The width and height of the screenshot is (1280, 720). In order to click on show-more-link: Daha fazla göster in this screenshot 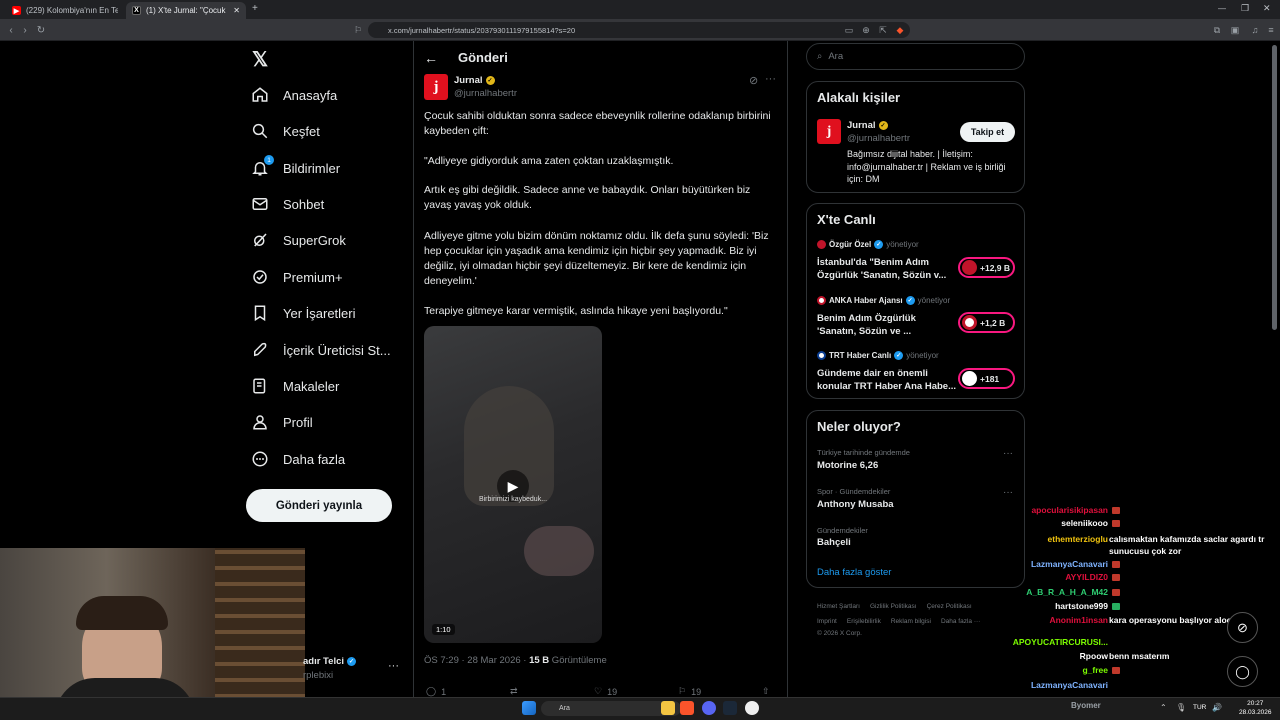, I will do `click(854, 572)`.